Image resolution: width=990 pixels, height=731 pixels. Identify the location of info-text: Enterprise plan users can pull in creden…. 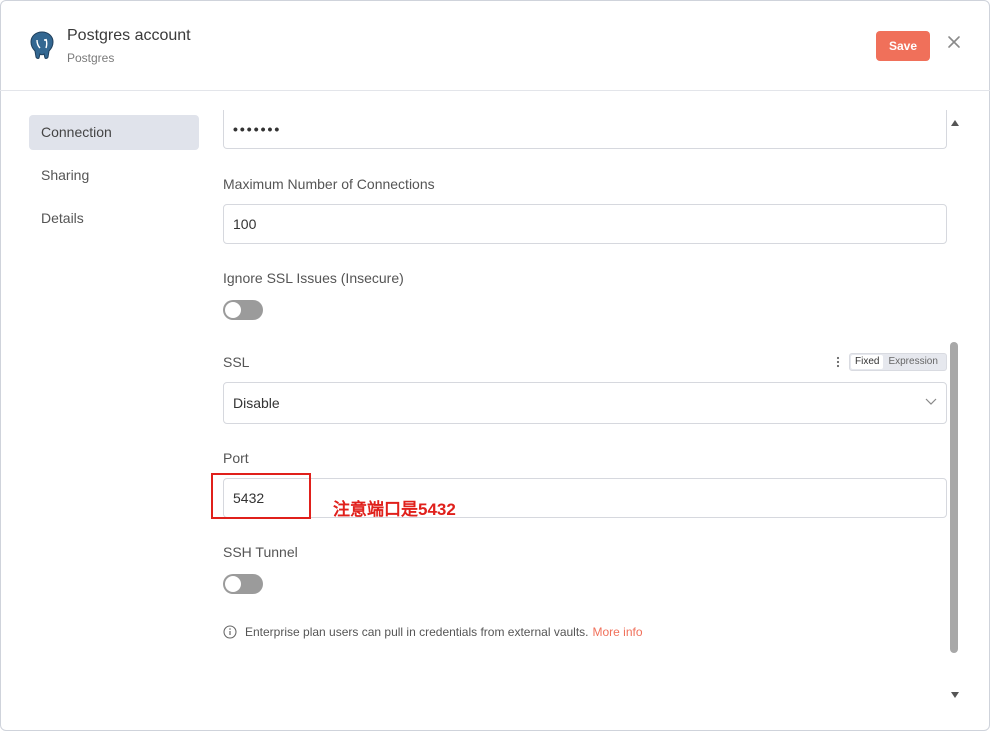
(417, 632).